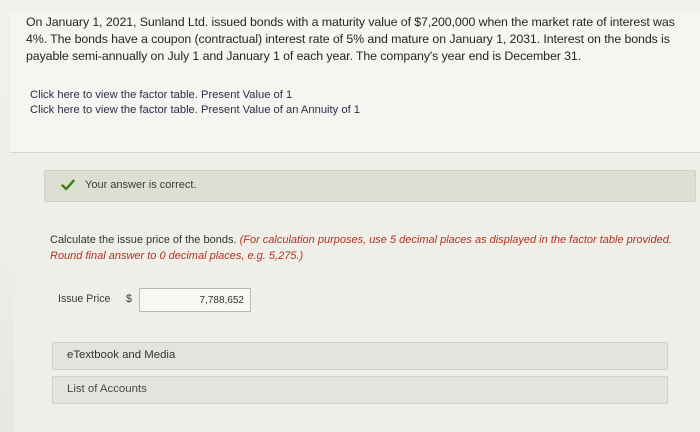 The width and height of the screenshot is (700, 432). I want to click on etextbook-media-button: eTextbook and Media, so click(360, 356).